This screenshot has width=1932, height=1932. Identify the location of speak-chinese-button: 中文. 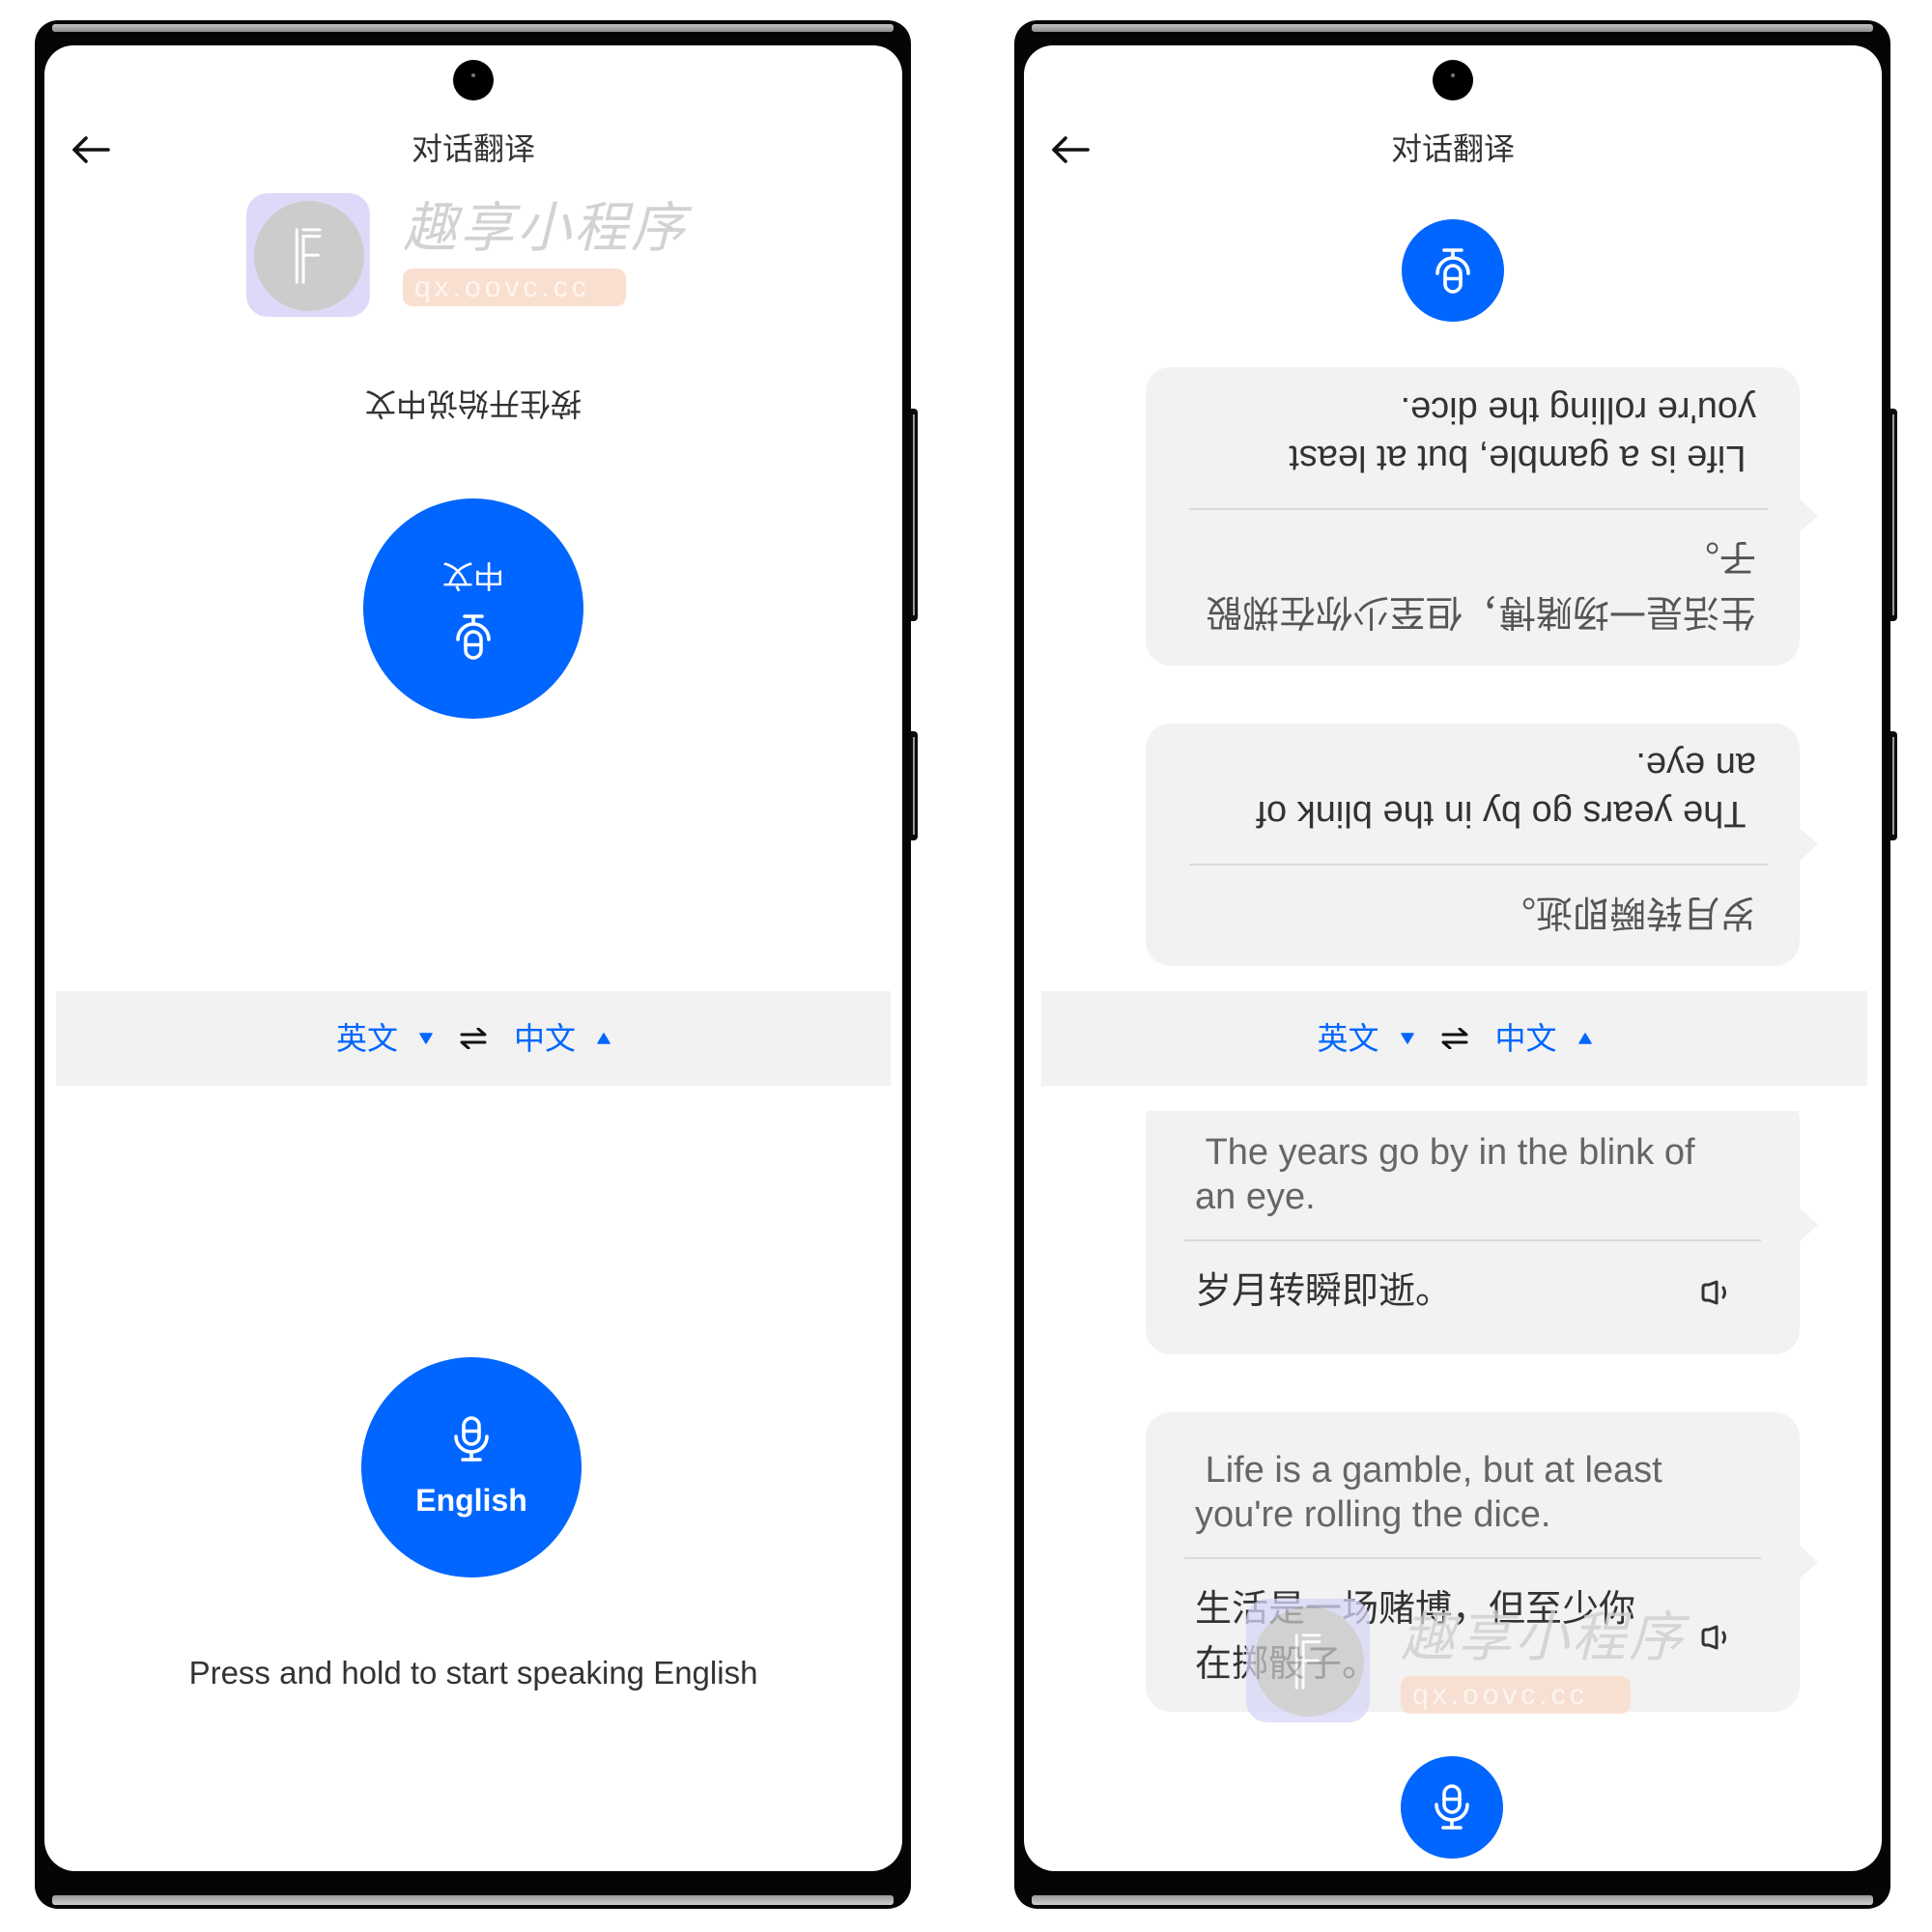
(473, 608).